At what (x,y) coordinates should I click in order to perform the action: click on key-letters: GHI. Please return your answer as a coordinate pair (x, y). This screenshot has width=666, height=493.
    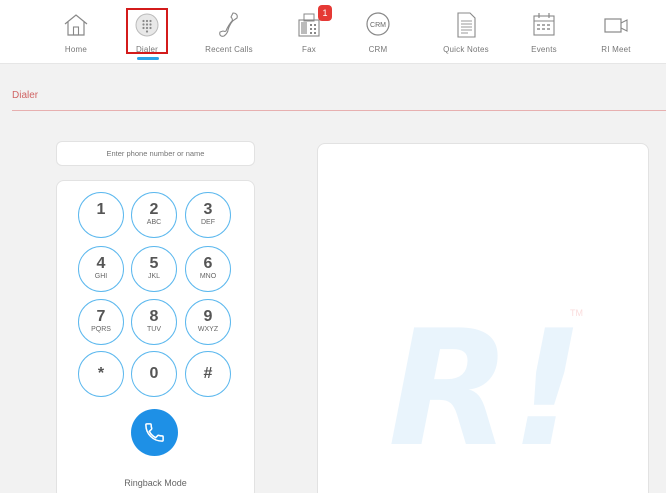
    Looking at the image, I should click on (101, 276).